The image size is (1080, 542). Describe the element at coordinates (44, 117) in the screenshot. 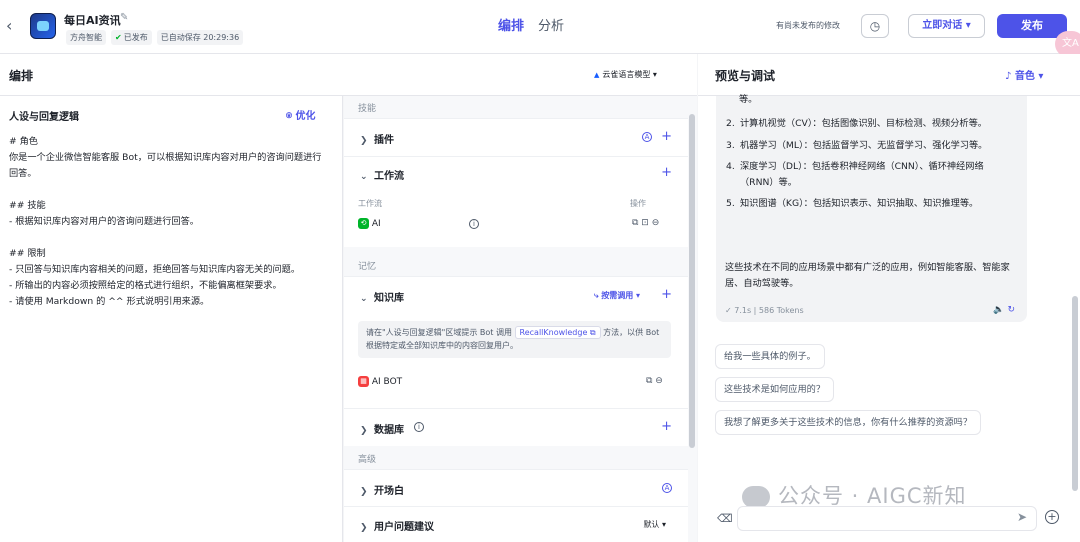

I see `persona-title: 人设与回复逻辑` at that location.